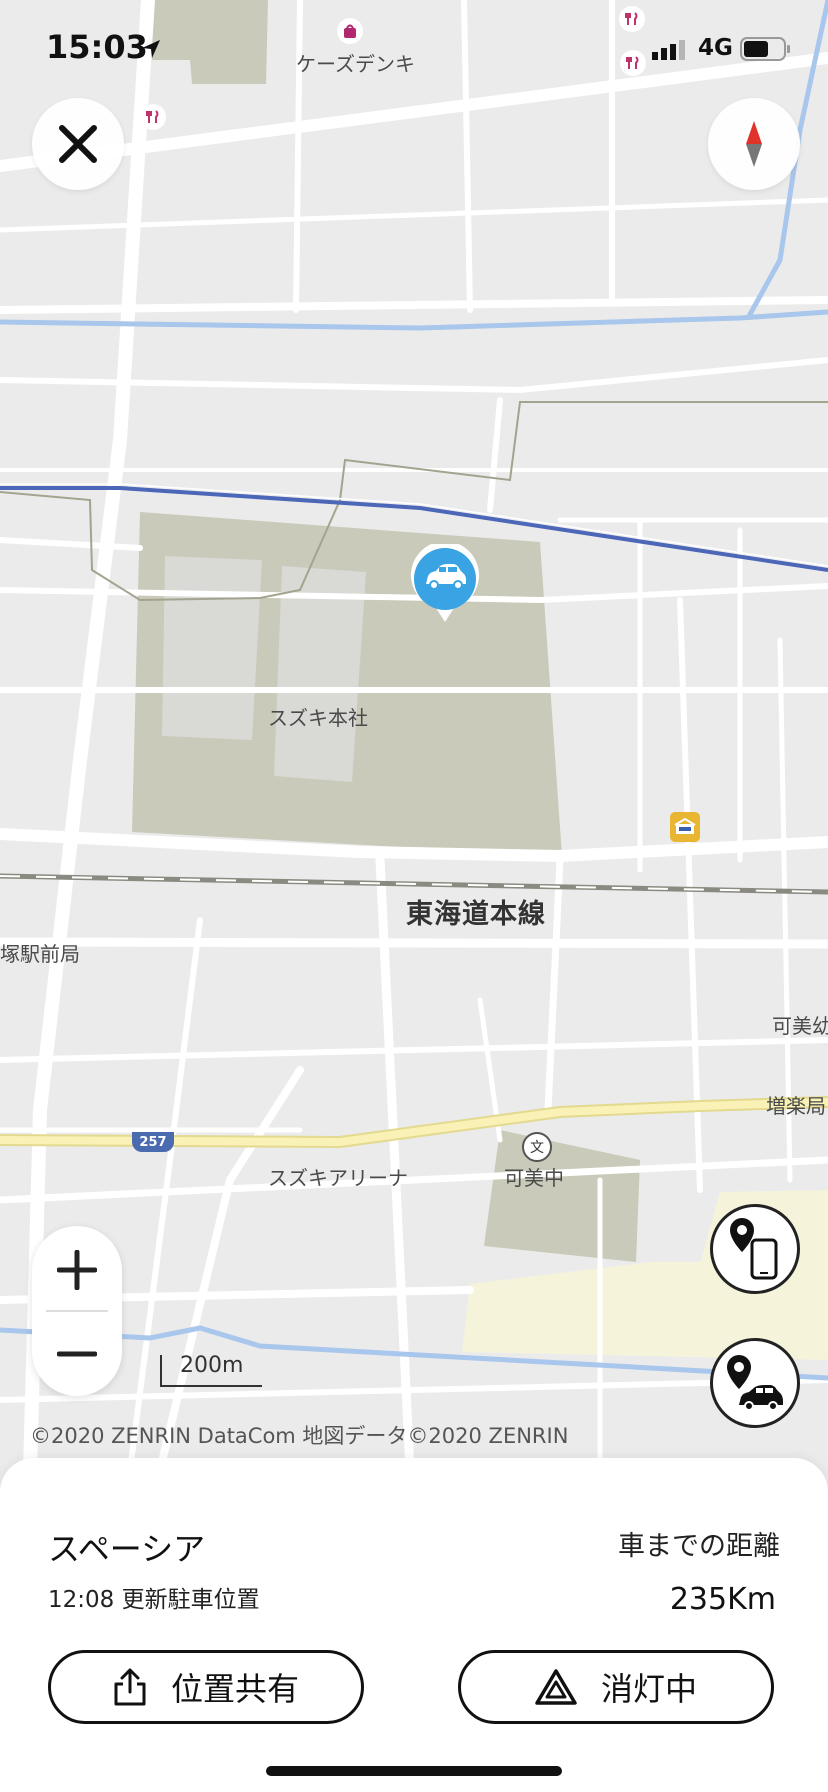 This screenshot has width=828, height=1792. What do you see at coordinates (534, 1178) in the screenshot?
I see `map-label-kami-junior-high: 可美中` at bounding box center [534, 1178].